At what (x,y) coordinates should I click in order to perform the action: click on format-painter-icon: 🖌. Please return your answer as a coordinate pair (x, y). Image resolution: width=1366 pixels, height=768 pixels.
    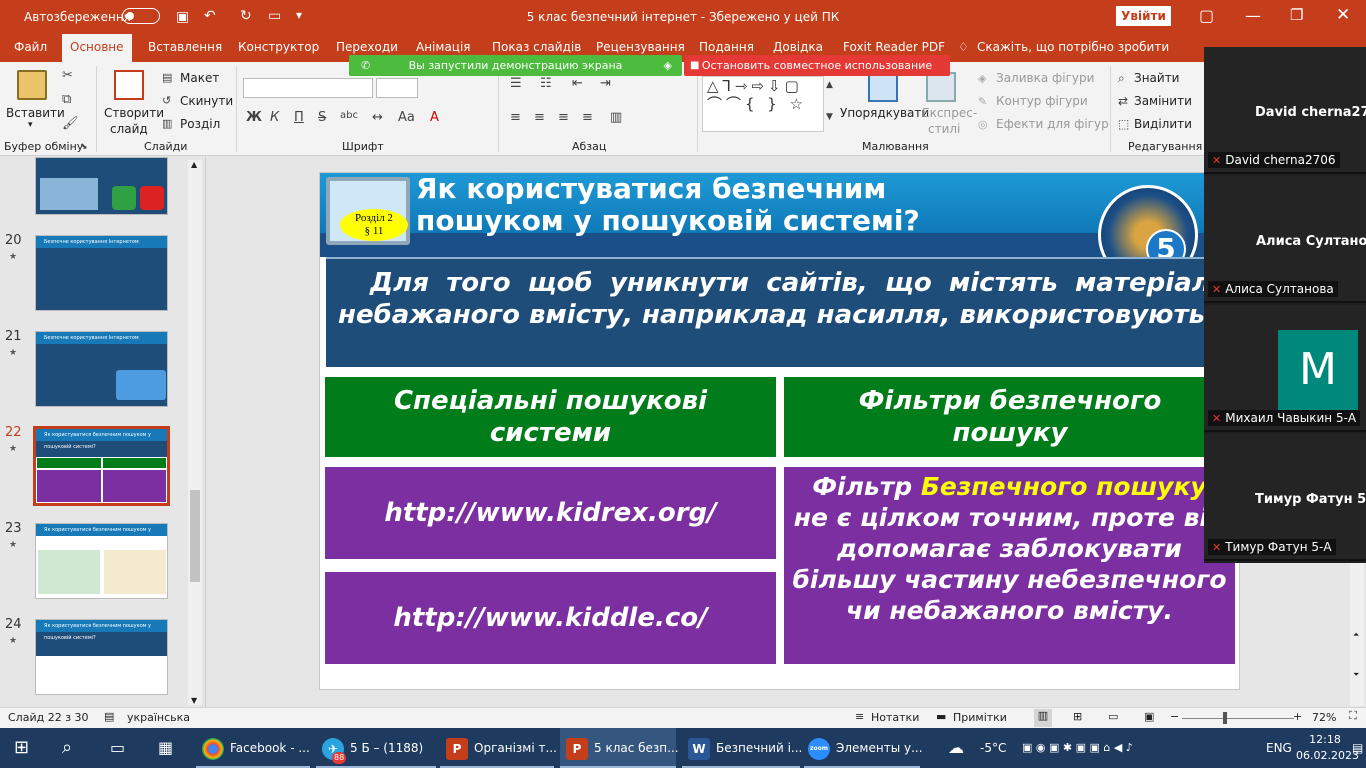
    Looking at the image, I should click on (70, 123).